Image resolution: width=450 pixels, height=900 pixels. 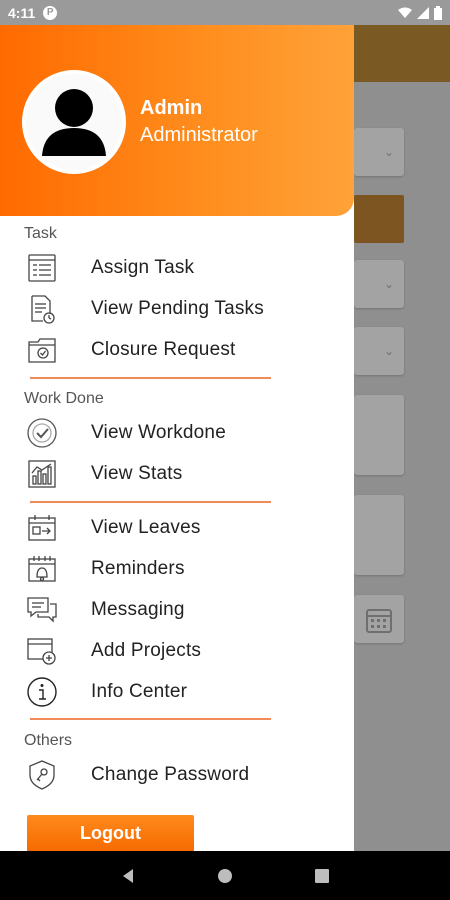 I want to click on home-icon, so click(x=225, y=876).